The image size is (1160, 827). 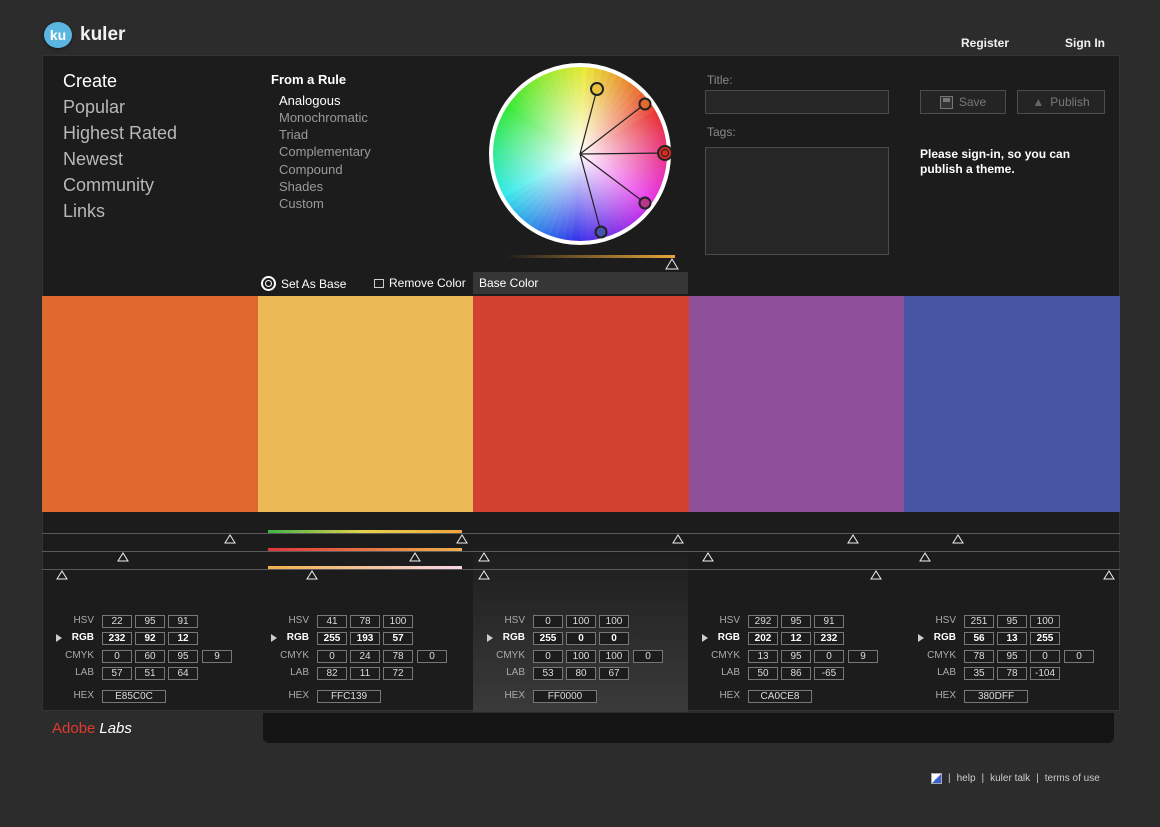 I want to click on cmyk-y-field: 78, so click(x=398, y=656).